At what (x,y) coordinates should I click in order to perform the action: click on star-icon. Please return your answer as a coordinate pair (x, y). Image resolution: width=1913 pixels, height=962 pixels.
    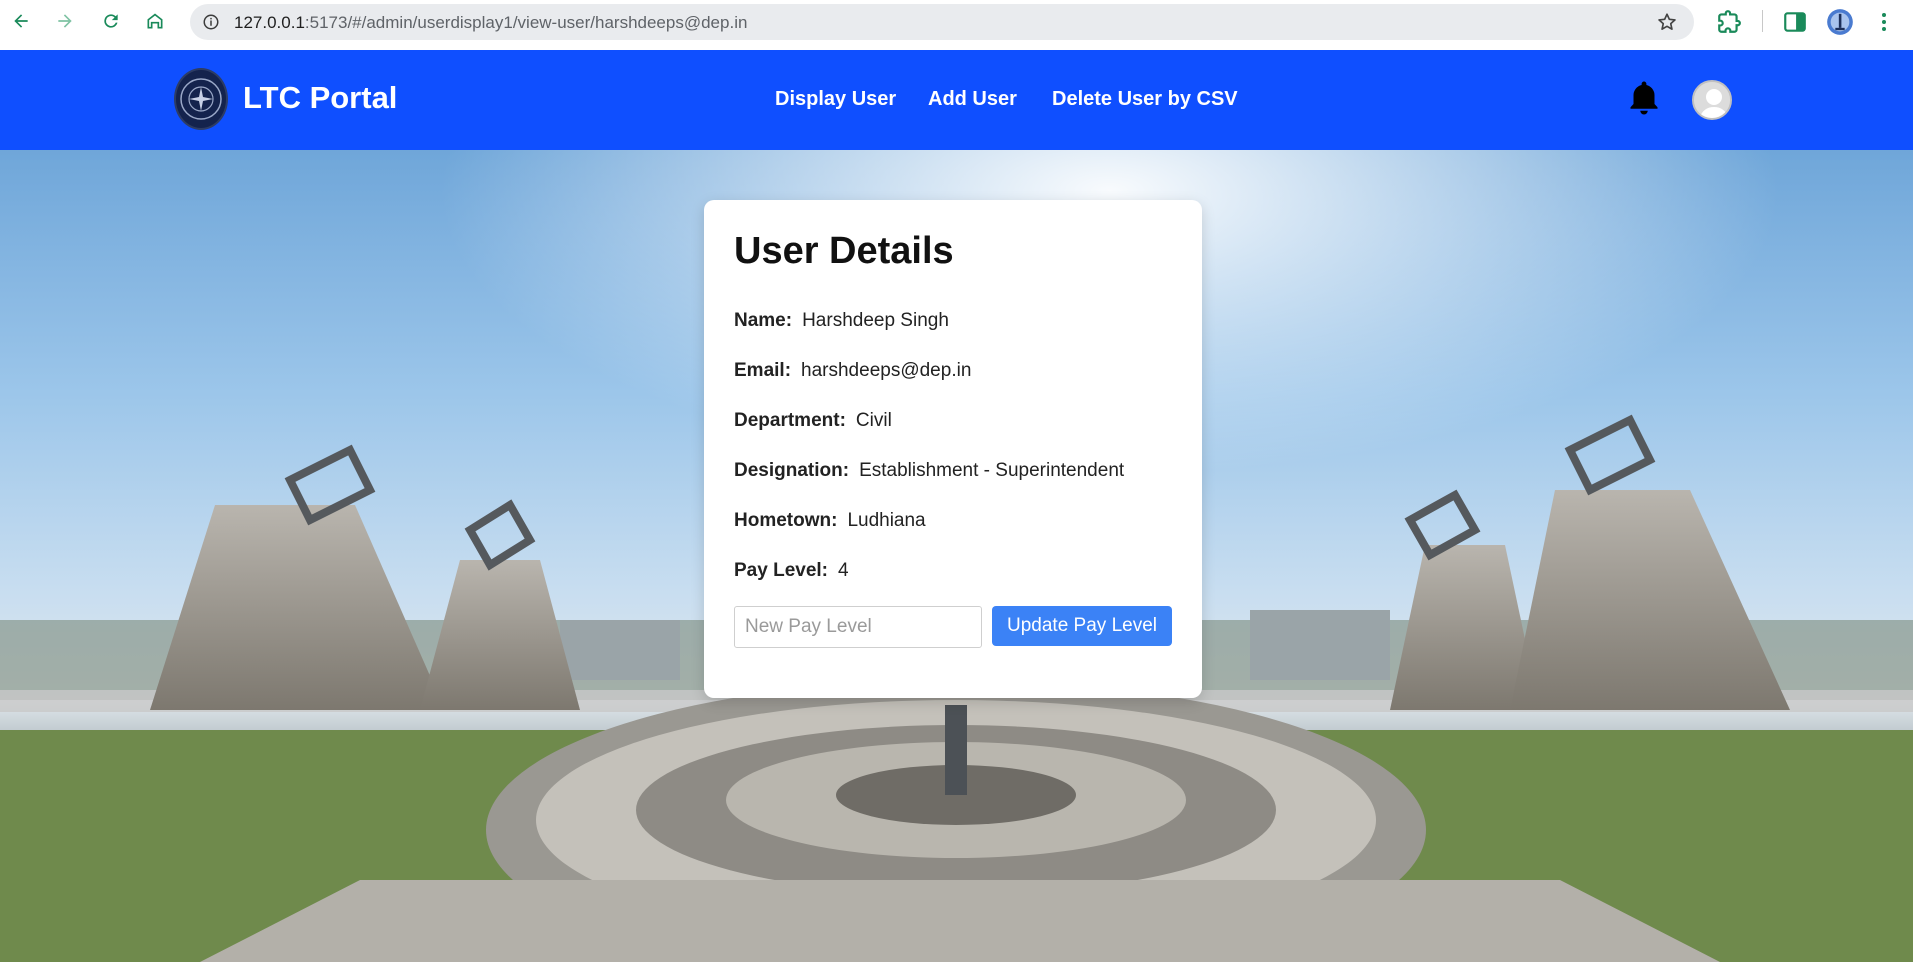
    Looking at the image, I should click on (1667, 22).